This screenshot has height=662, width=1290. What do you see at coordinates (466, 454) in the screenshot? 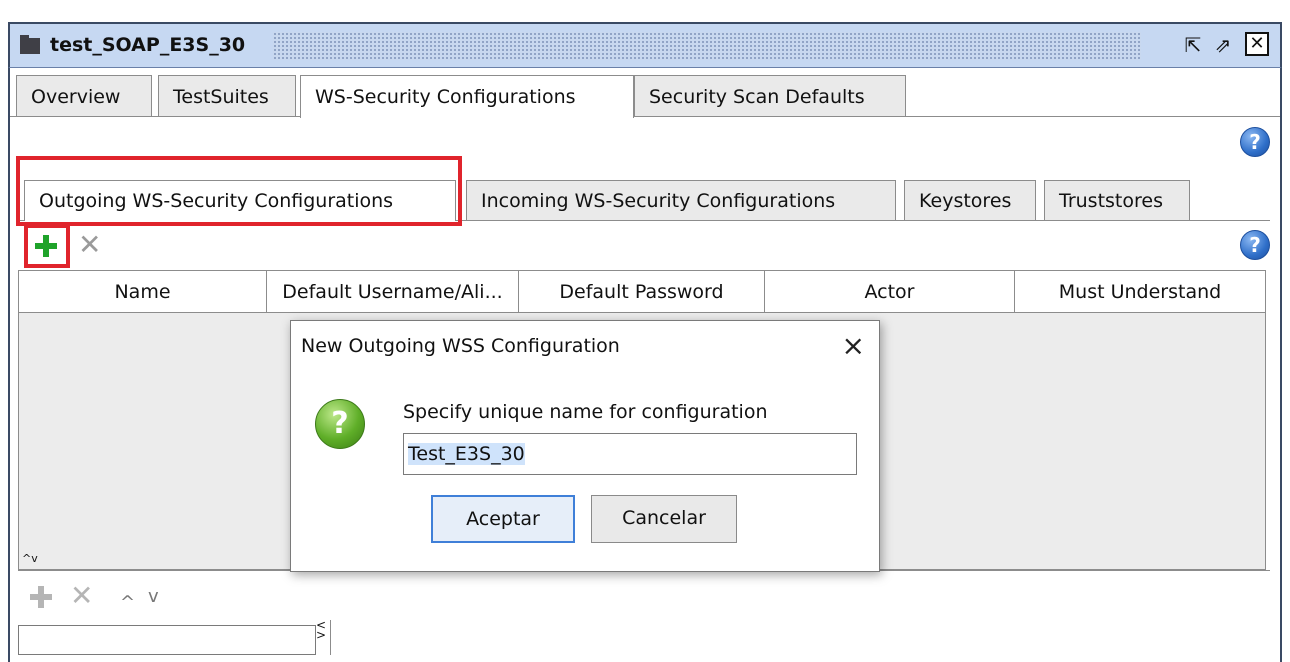
I see `configuration-name-value: Test_E3S_30` at bounding box center [466, 454].